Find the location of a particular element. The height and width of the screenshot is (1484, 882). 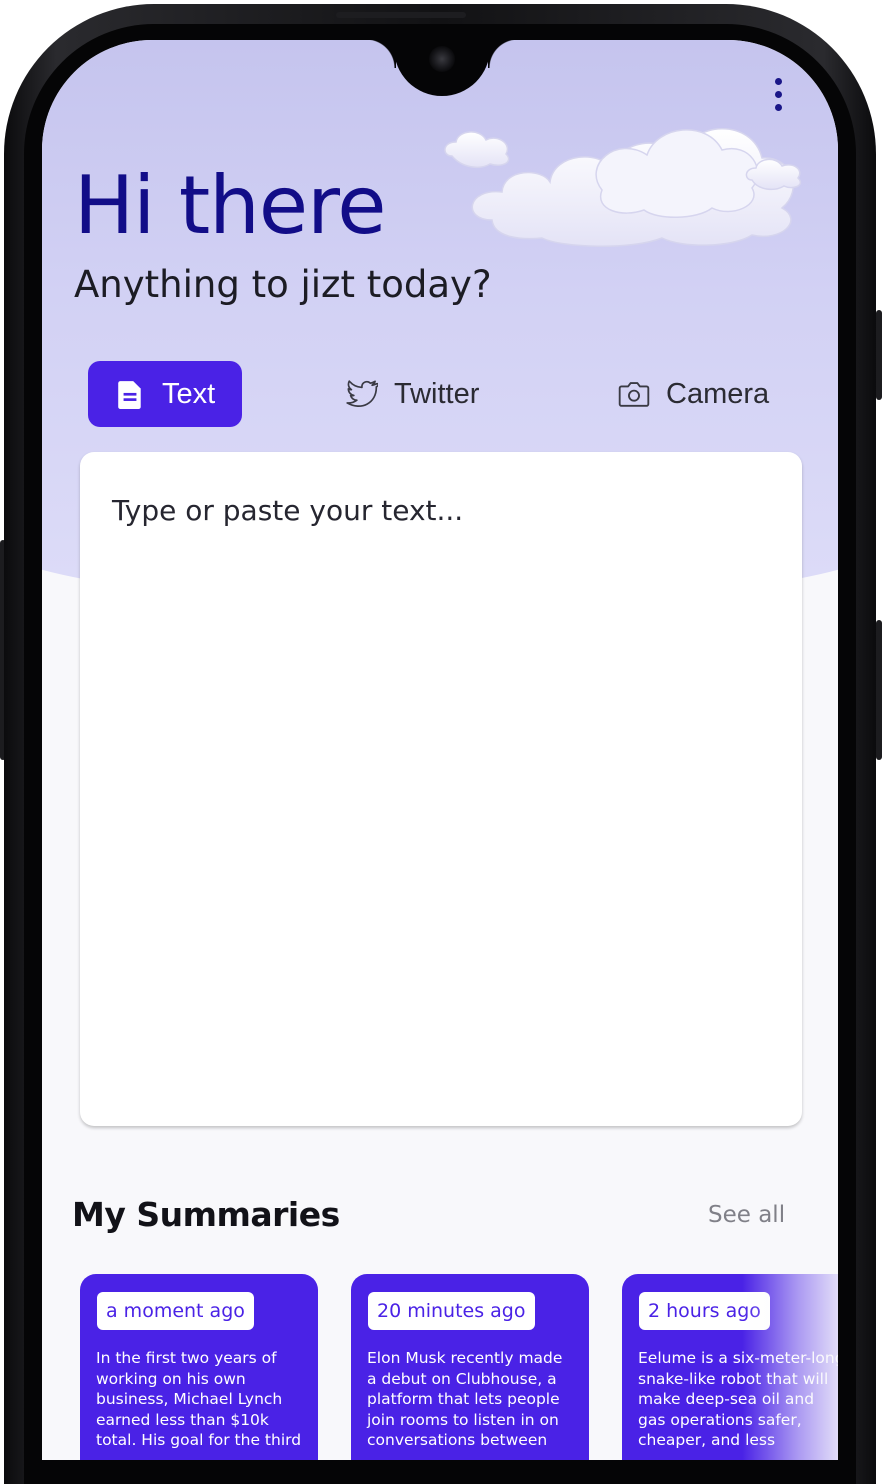

greeting-title: Hi there is located at coordinates (230, 205).